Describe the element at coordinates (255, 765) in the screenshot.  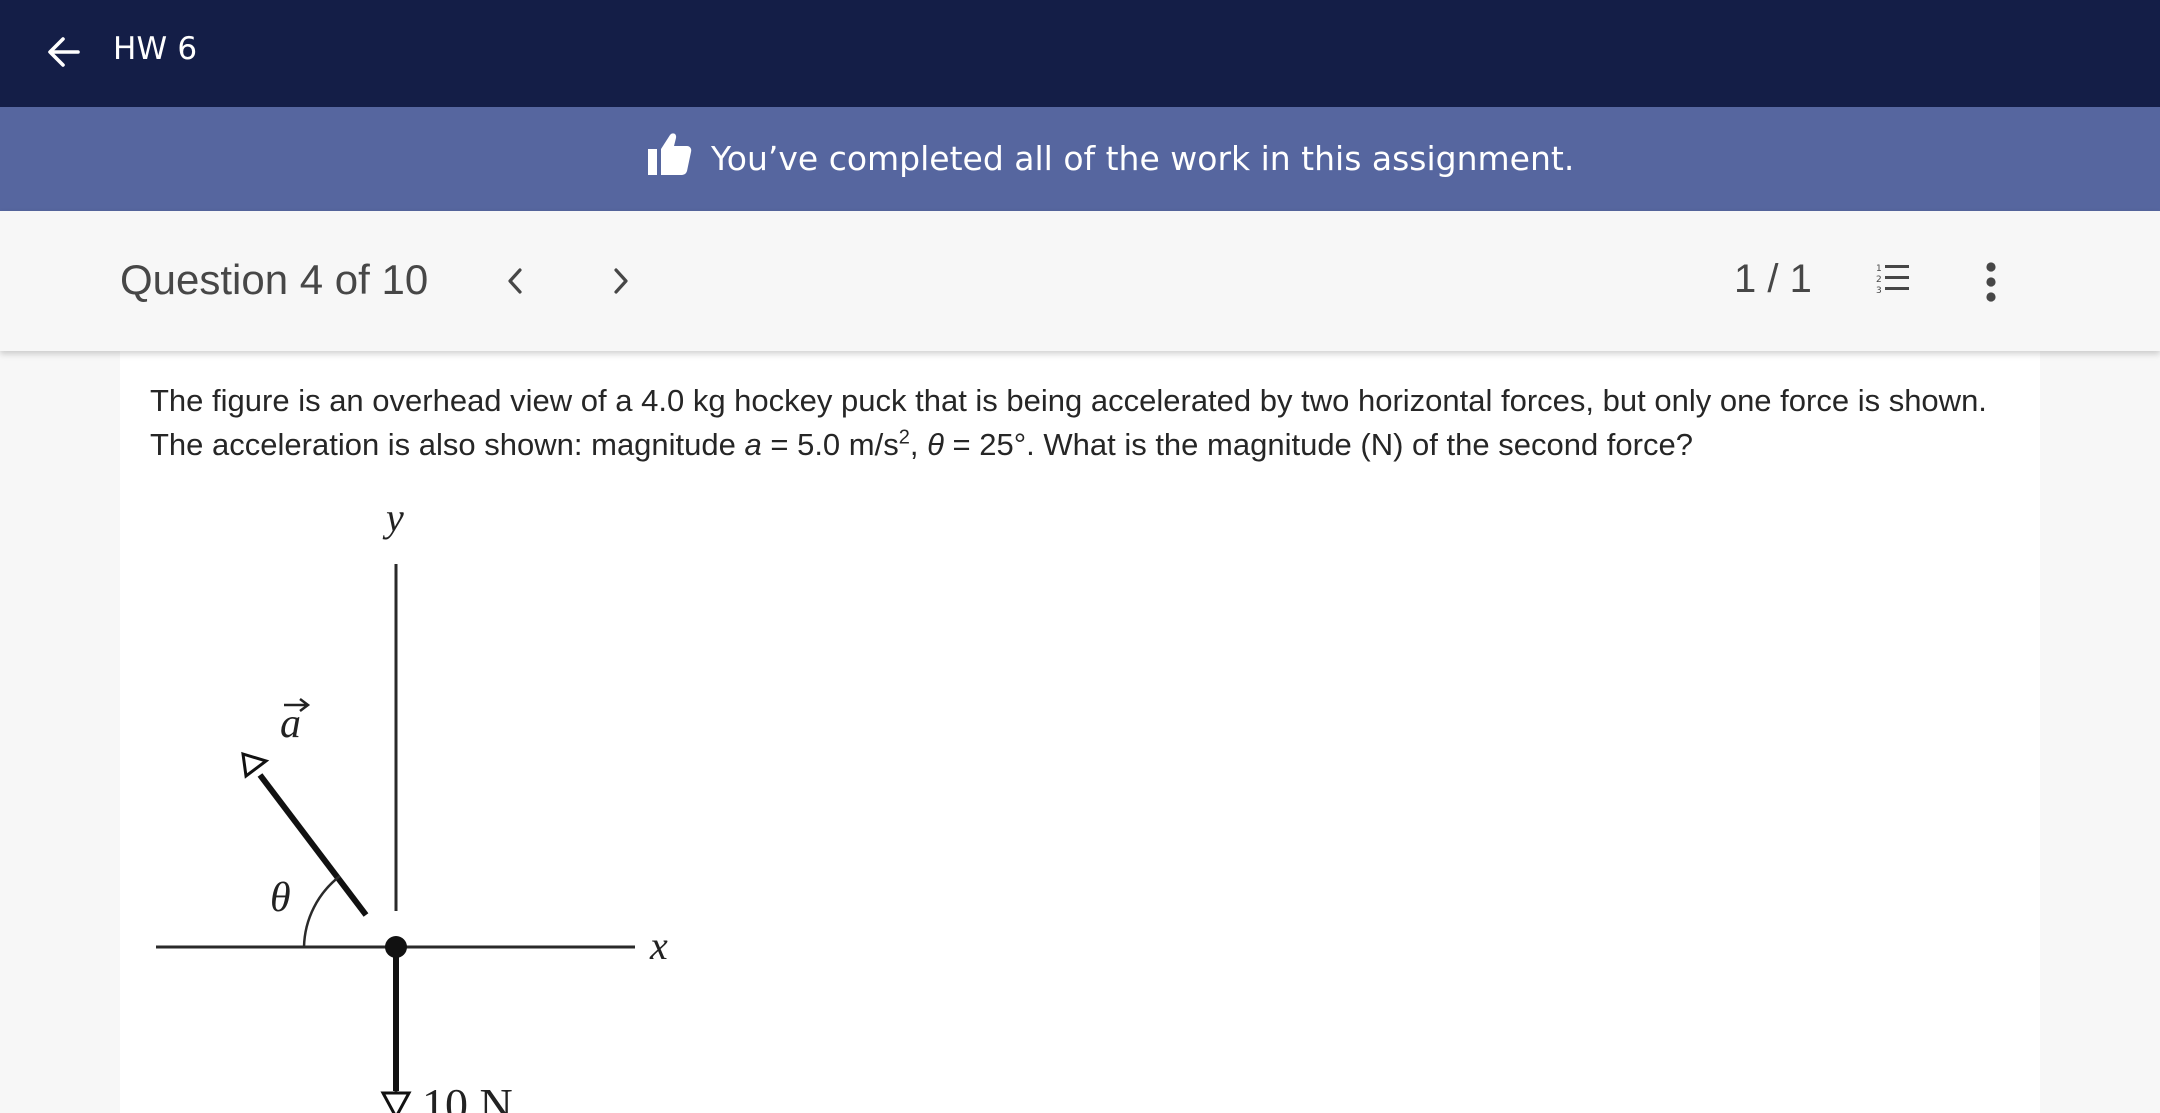
I see `acceleration-arrowhead` at that location.